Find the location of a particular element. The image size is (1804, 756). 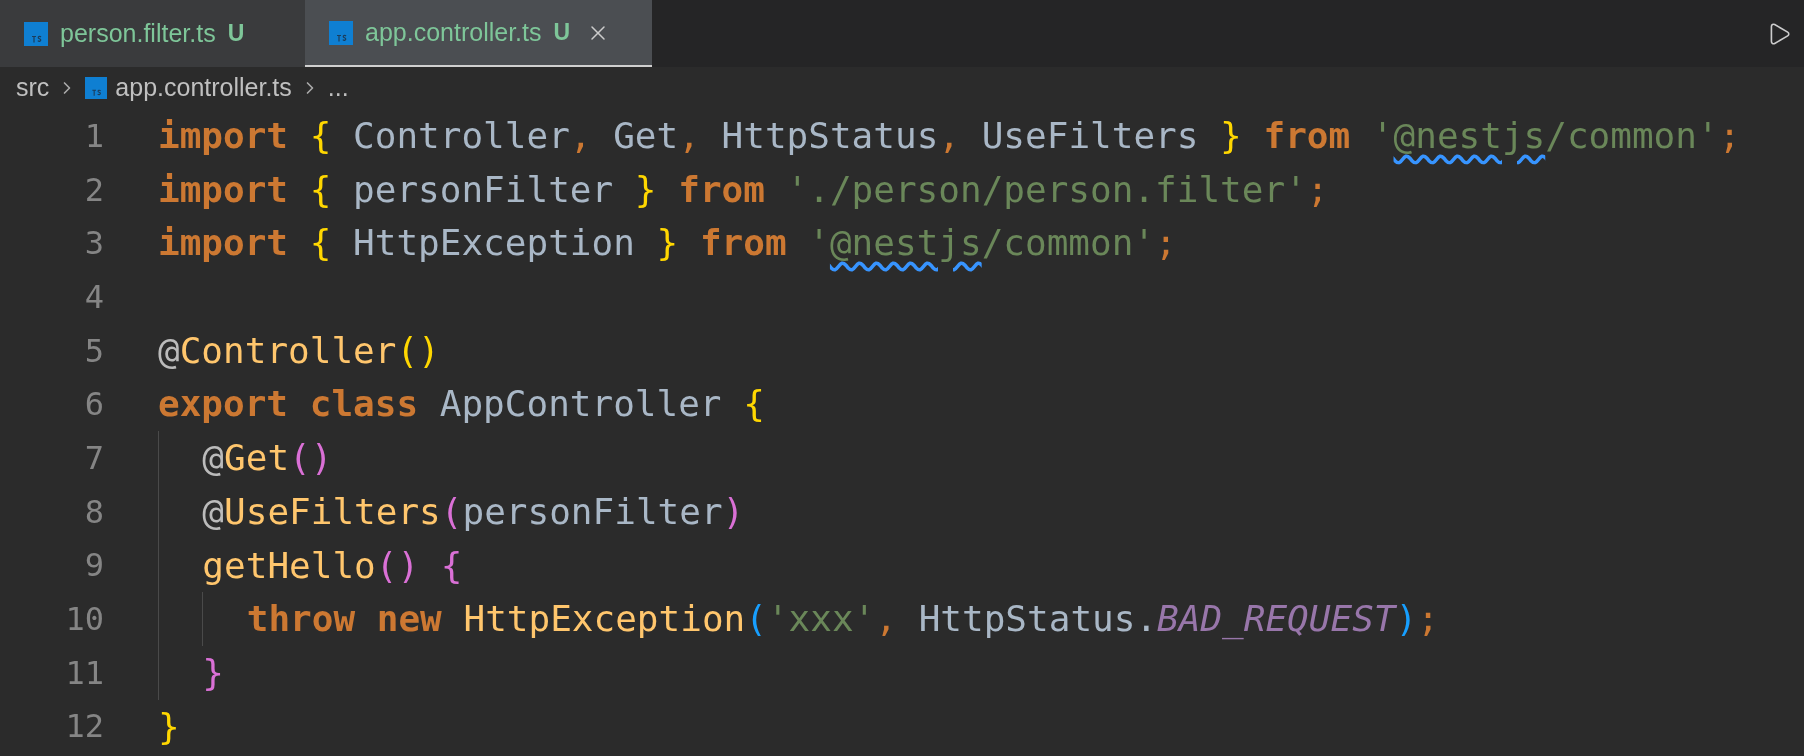

breadcrumb: src is located at coordinates (33, 88).